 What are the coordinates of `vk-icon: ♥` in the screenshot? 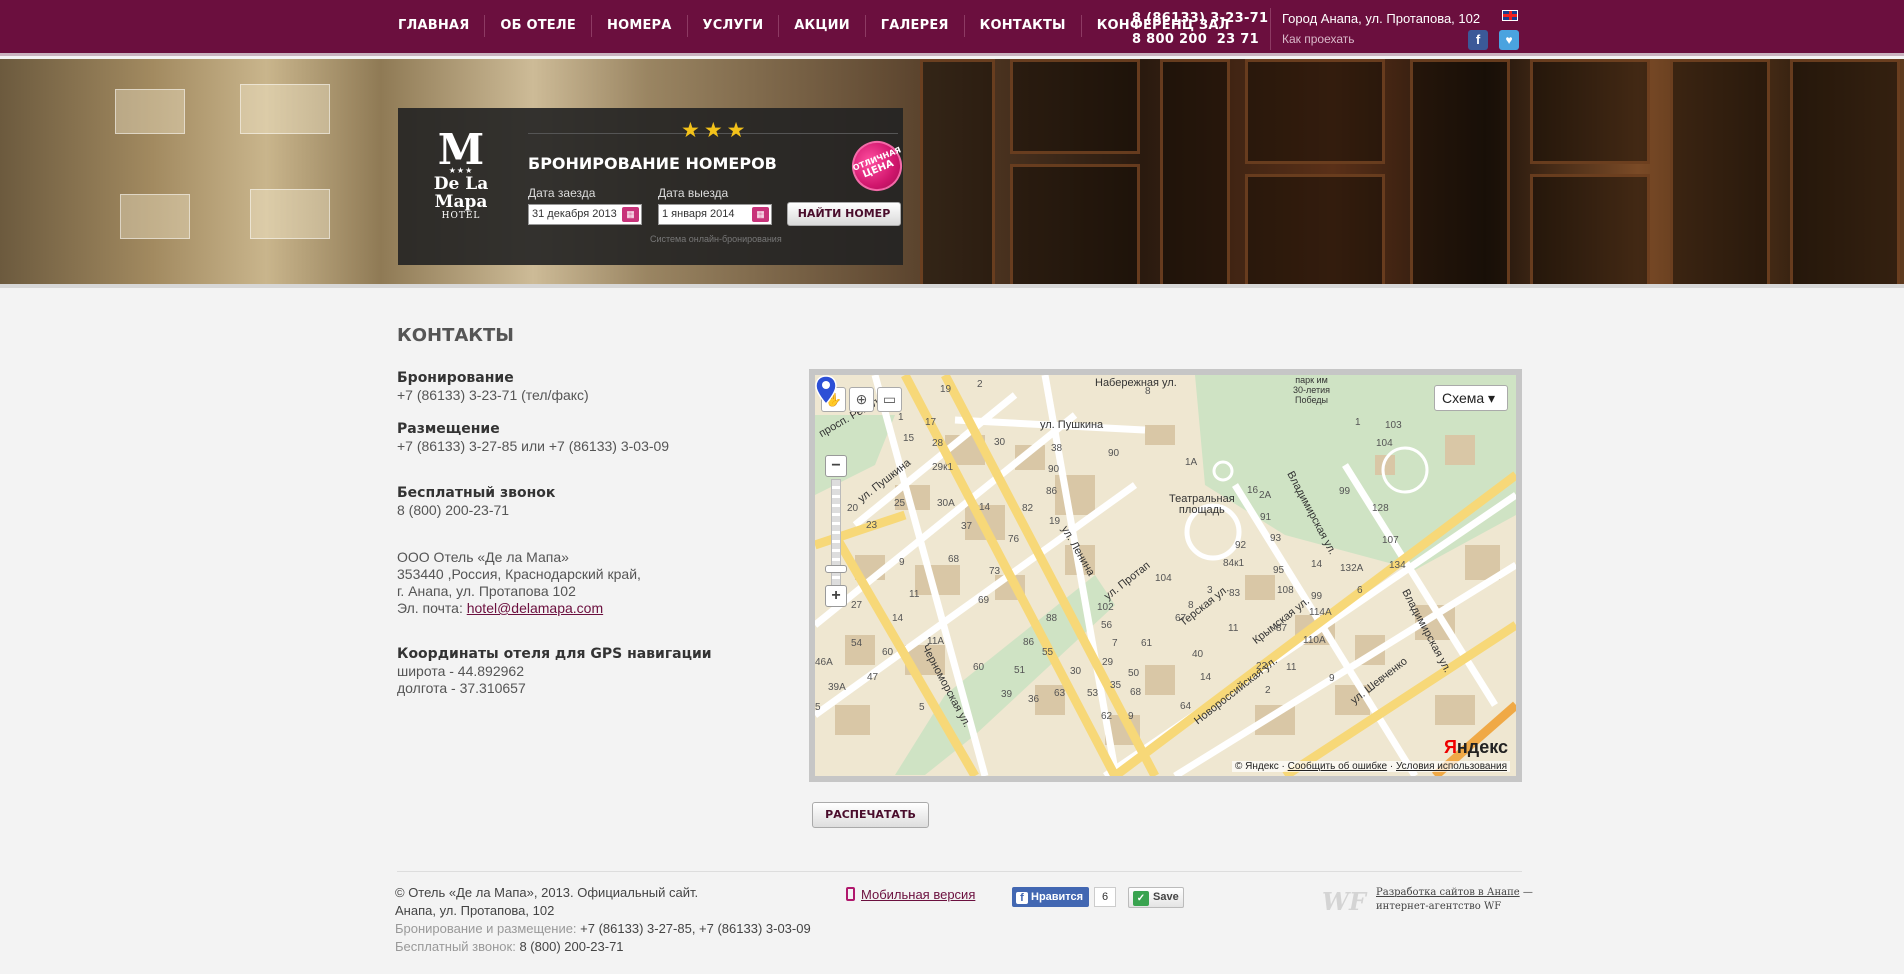 It's located at (1509, 40).